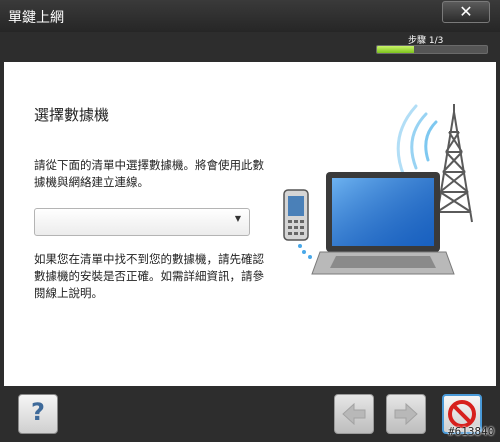 This screenshot has width=500, height=442. Describe the element at coordinates (417, 141) in the screenshot. I see `signal-waves` at that location.